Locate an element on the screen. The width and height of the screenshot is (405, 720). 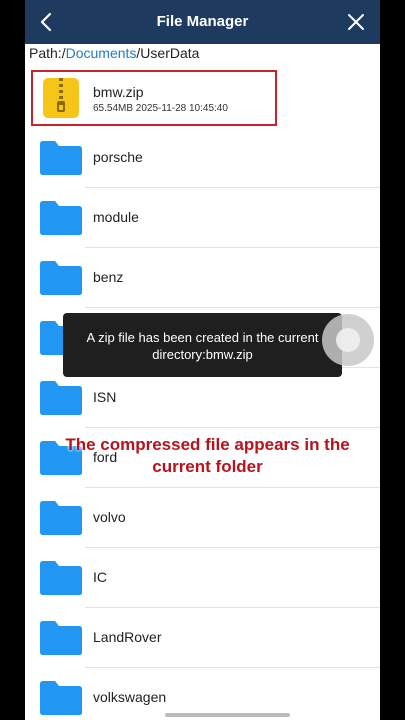
list-item: volvo is located at coordinates (202, 518).